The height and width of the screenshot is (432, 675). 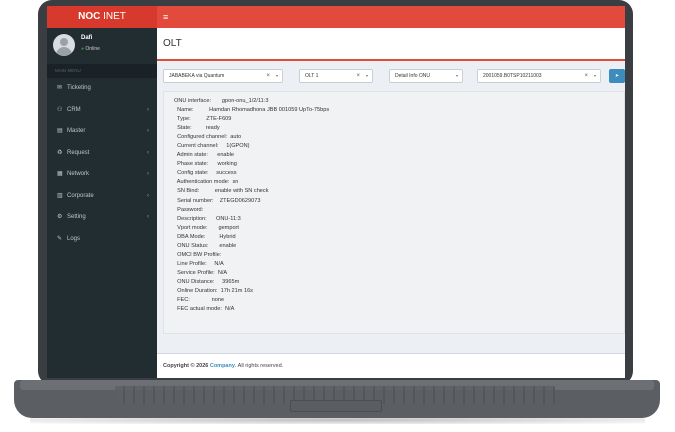 I want to click on site-select-value: JABABEKA via Quantum, so click(x=197, y=76).